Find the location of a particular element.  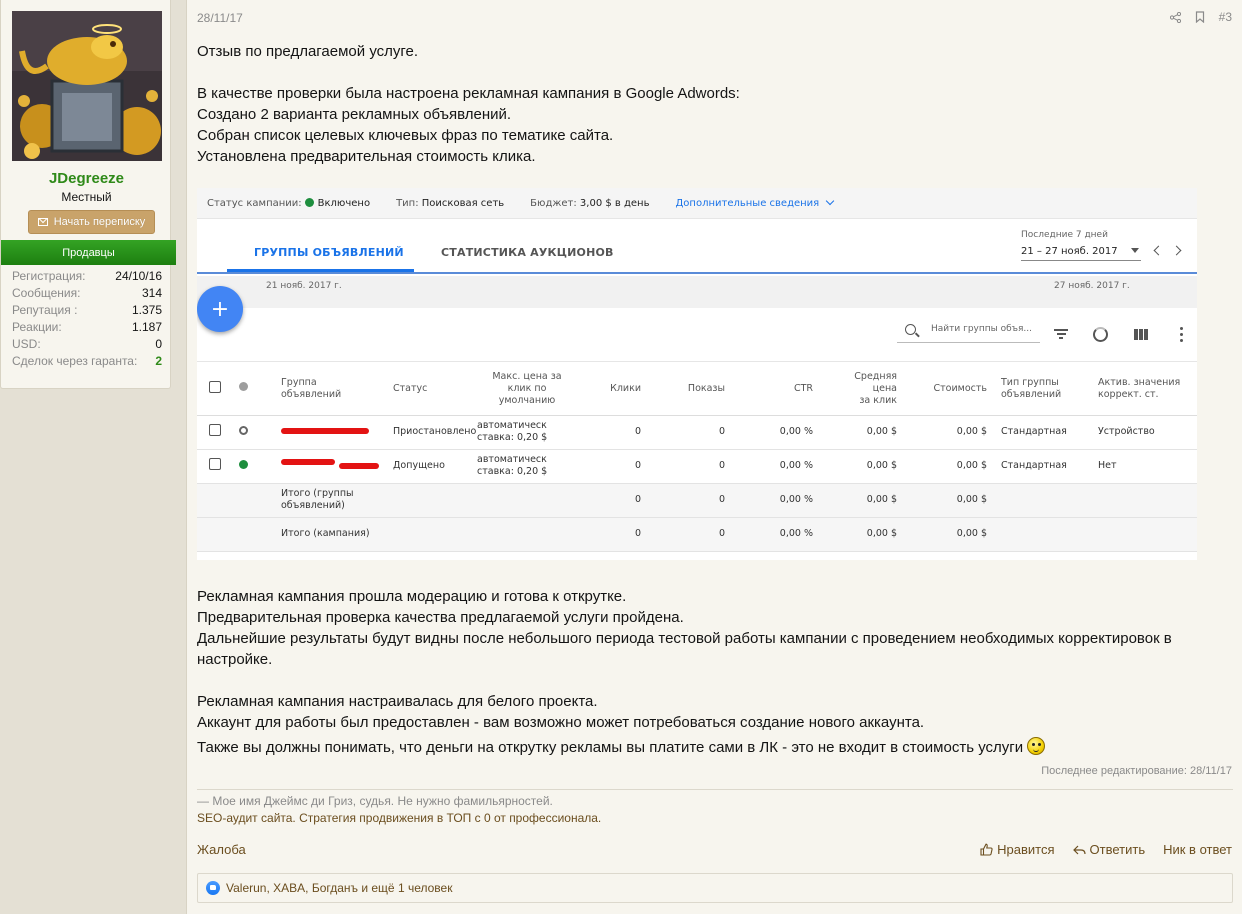

share-icon is located at coordinates (1175, 17).